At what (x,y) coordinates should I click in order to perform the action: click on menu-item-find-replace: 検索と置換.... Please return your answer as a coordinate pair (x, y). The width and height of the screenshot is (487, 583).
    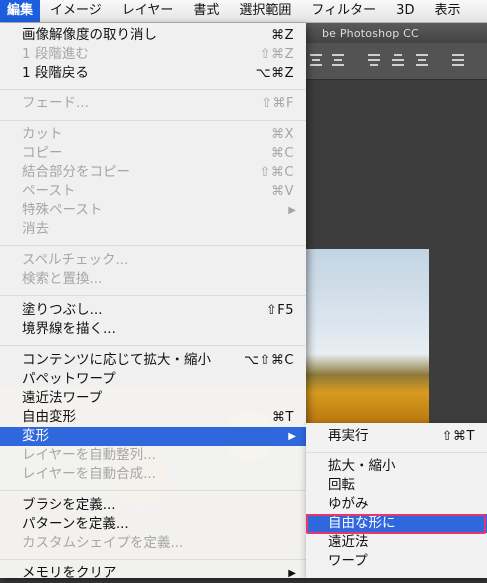
    Looking at the image, I should click on (153, 279).